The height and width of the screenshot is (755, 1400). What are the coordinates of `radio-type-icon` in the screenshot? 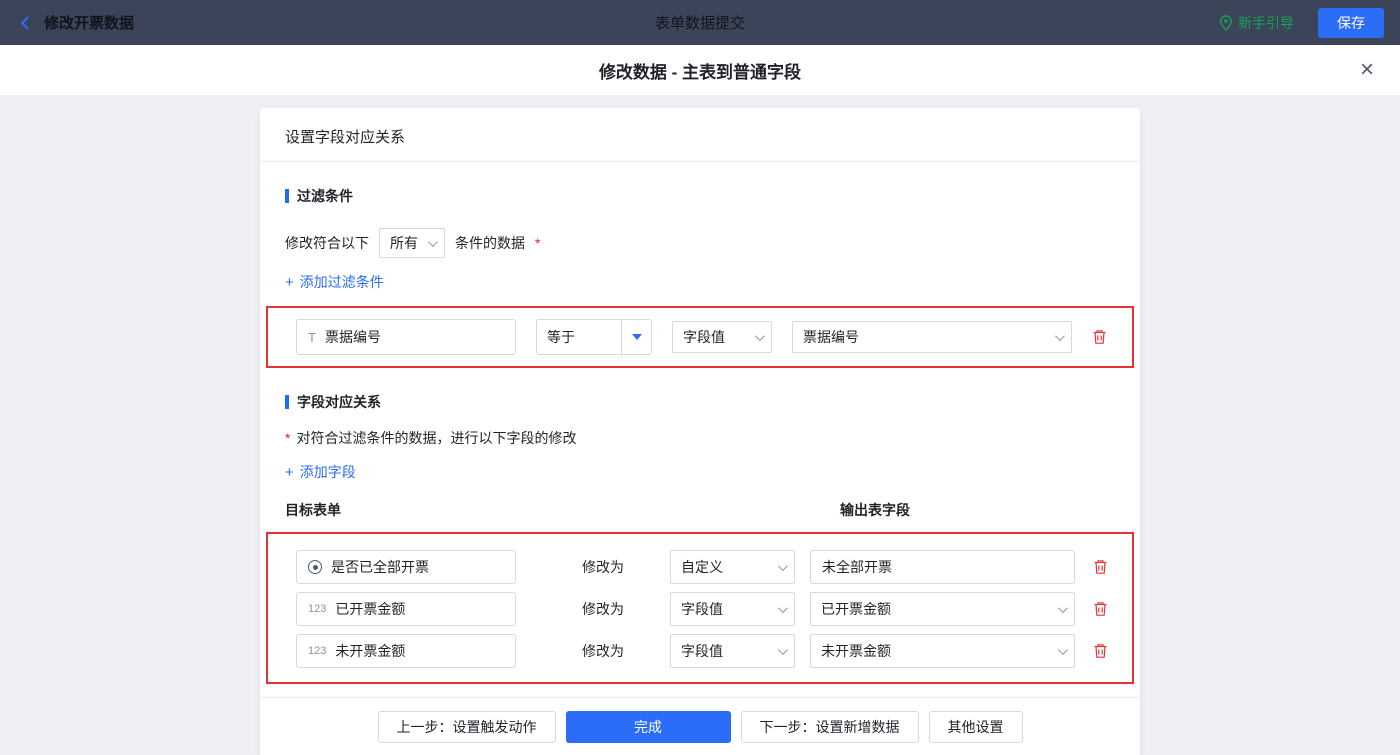 It's located at (315, 567).